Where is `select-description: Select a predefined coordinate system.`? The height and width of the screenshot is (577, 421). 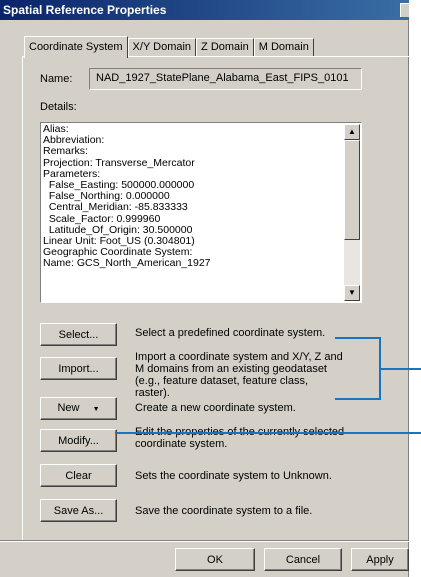
select-description: Select a predefined coordinate system. is located at coordinates (230, 333).